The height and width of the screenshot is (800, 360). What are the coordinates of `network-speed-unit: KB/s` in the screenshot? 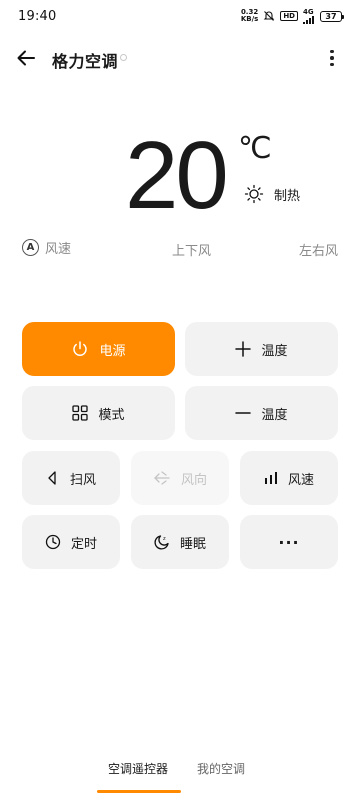 It's located at (249, 19).